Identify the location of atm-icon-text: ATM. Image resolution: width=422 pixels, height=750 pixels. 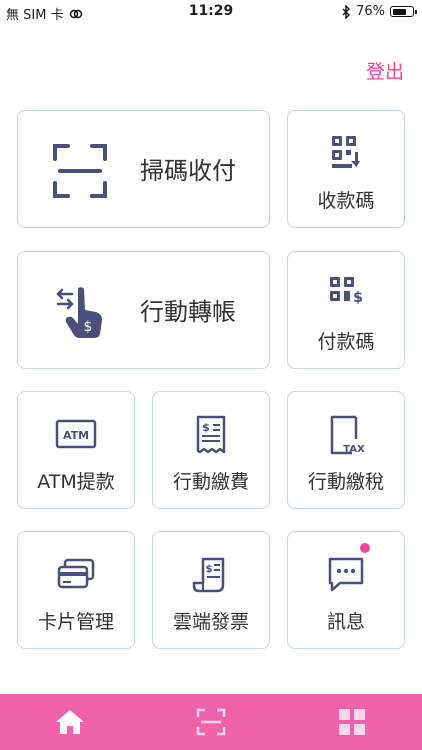
(76, 435).